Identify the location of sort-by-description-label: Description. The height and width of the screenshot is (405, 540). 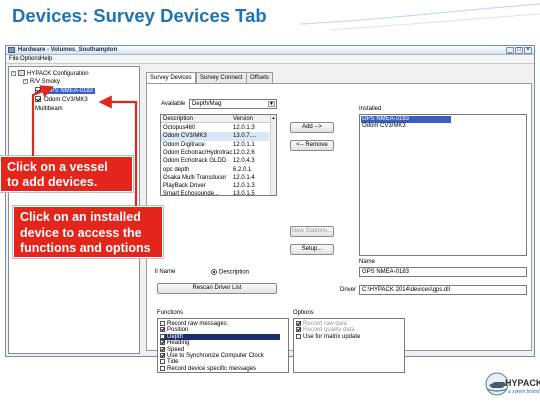
(234, 272).